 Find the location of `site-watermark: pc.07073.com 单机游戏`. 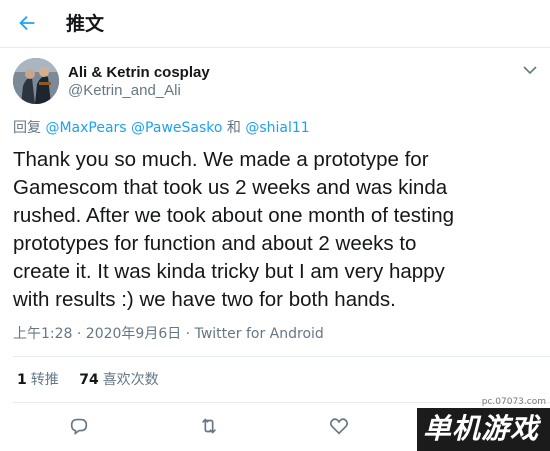

site-watermark: pc.07073.com 单机游戏 is located at coordinates (483, 424).